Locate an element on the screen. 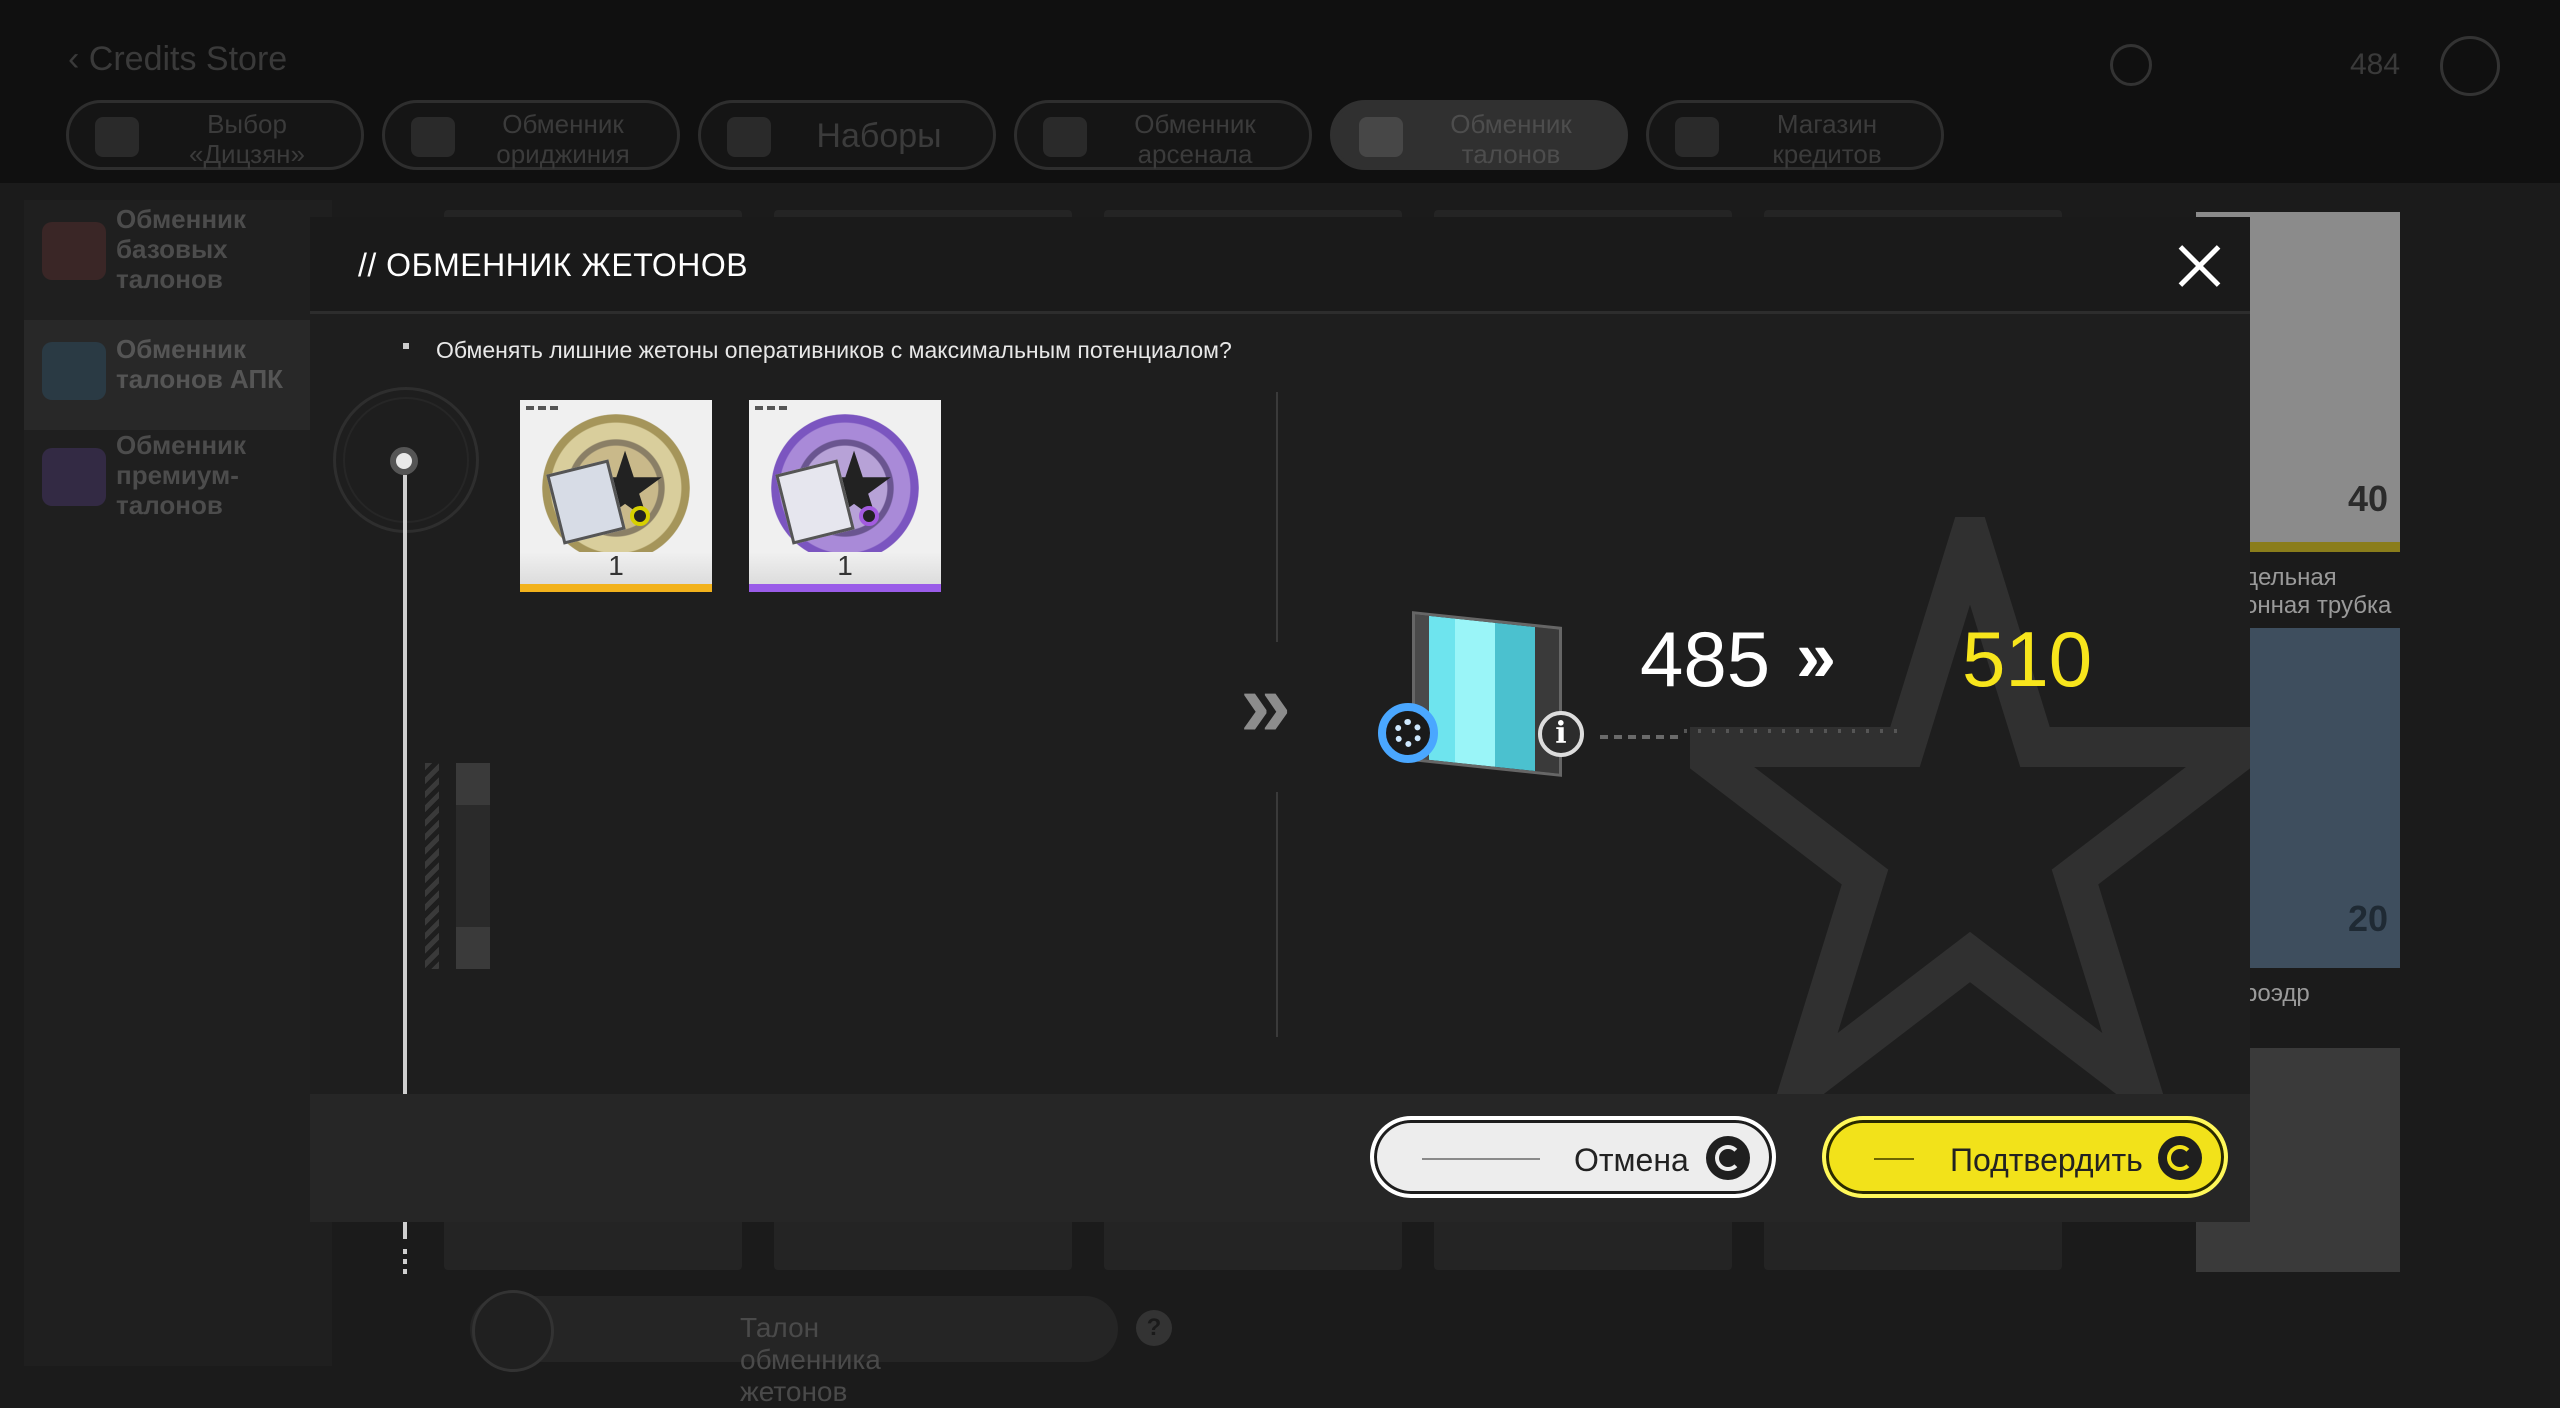 The image size is (2560, 1408). count-arrow-icon: » is located at coordinates (1816, 657).